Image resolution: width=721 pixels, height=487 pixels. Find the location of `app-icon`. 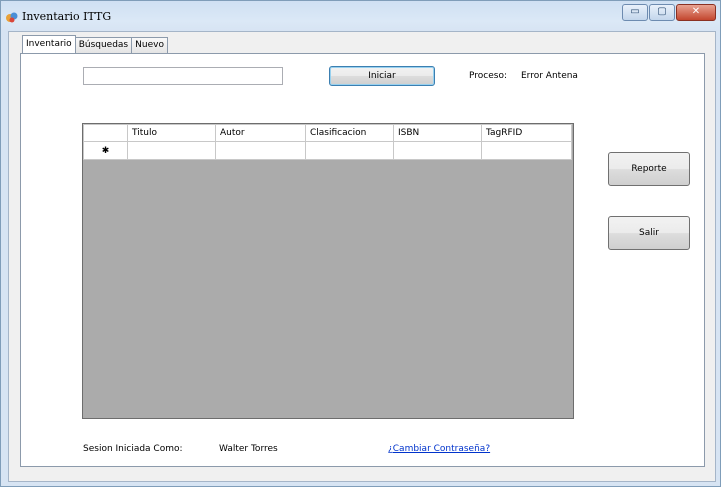

app-icon is located at coordinates (12, 17).